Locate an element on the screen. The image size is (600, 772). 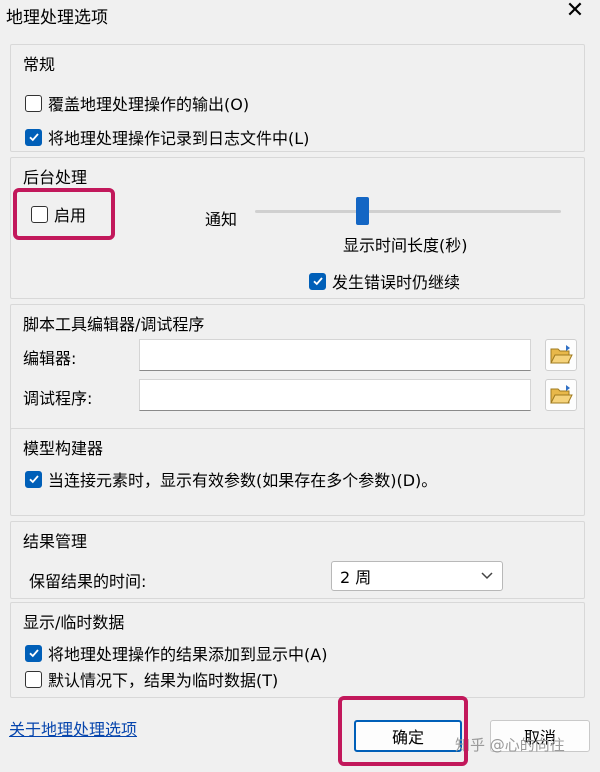
continue-on-error-label: 发生错误时仍继续 is located at coordinates (396, 282).